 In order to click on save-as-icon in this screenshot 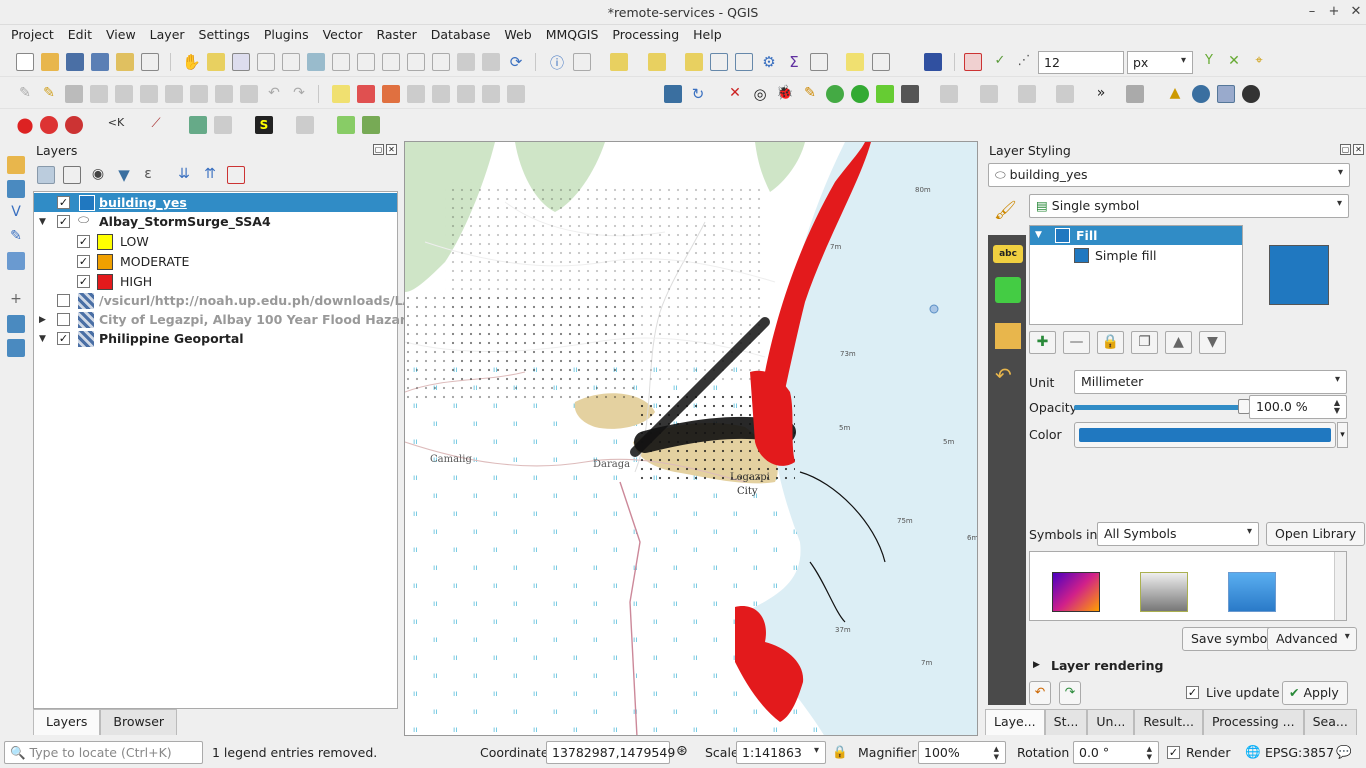, I will do `click(100, 62)`.